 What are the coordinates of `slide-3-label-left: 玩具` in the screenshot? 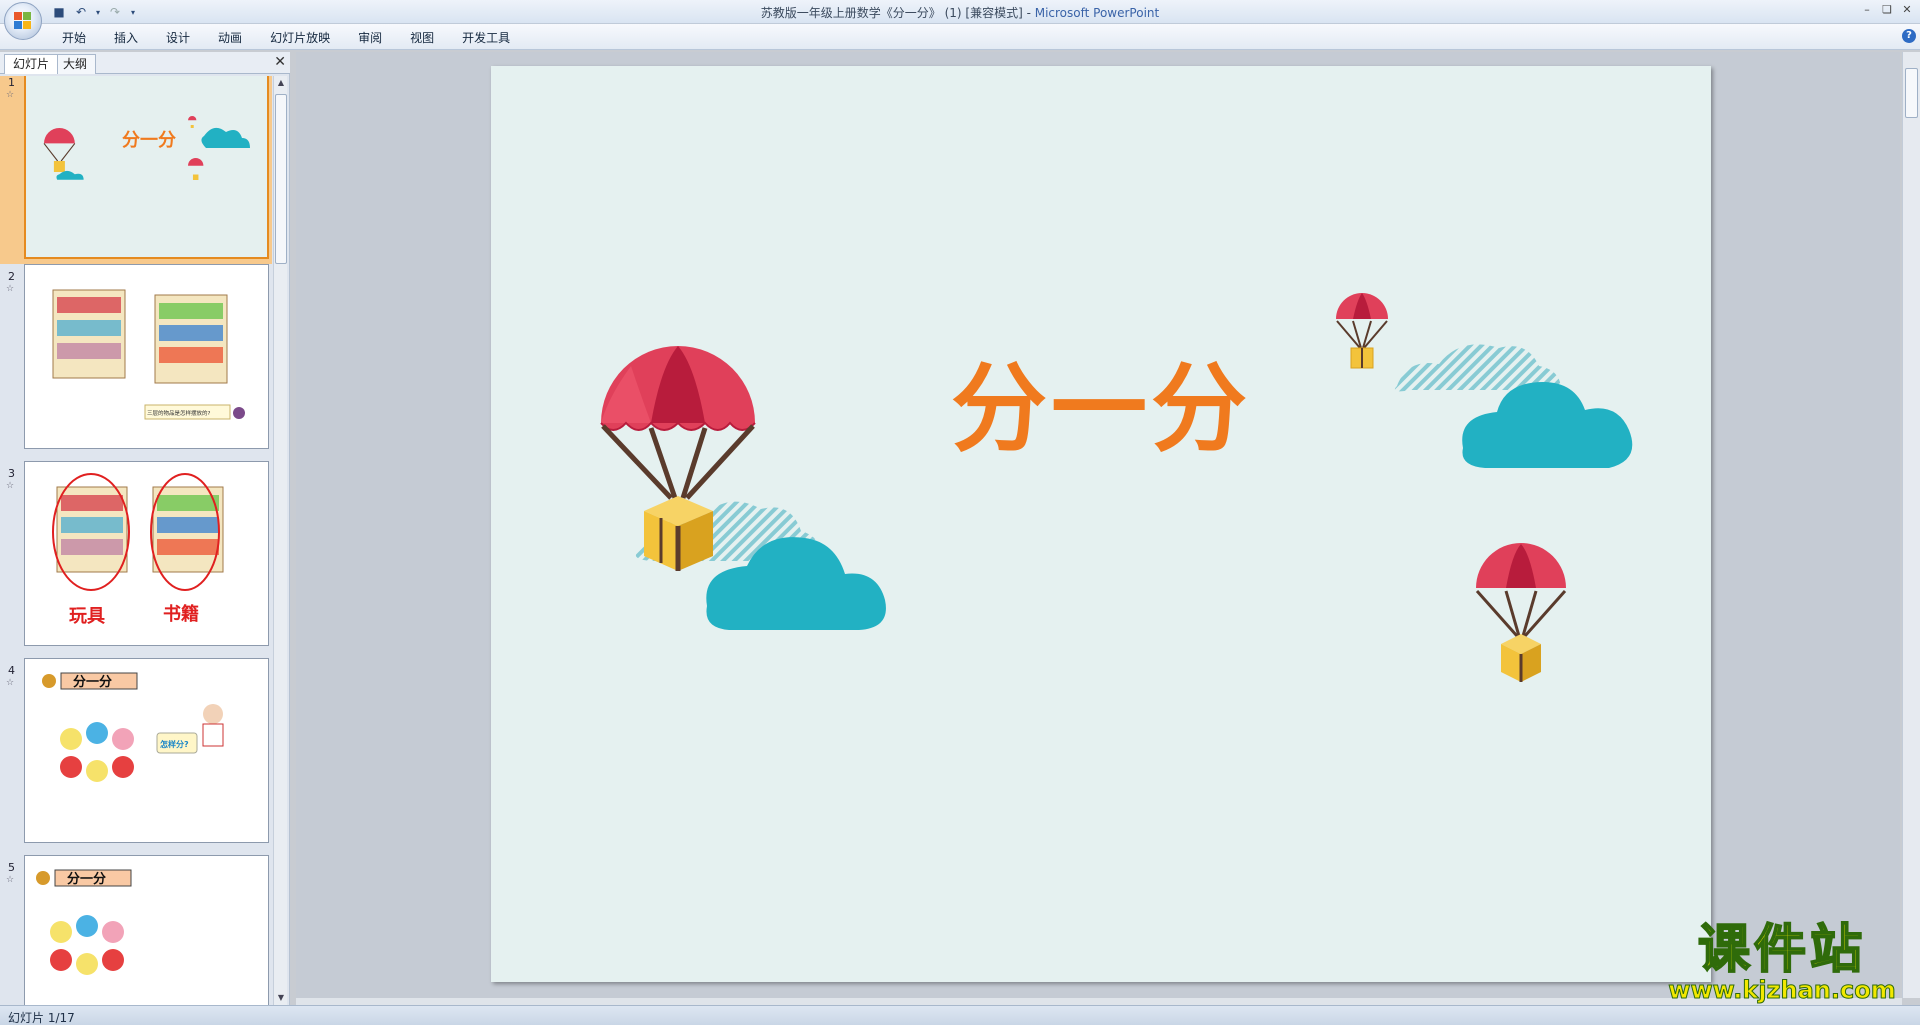 It's located at (87, 616).